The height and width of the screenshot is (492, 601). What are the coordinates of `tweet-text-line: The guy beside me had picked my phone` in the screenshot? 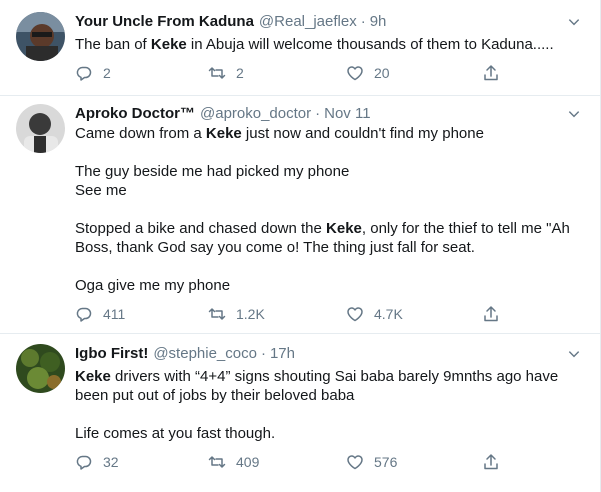 It's located at (330, 171).